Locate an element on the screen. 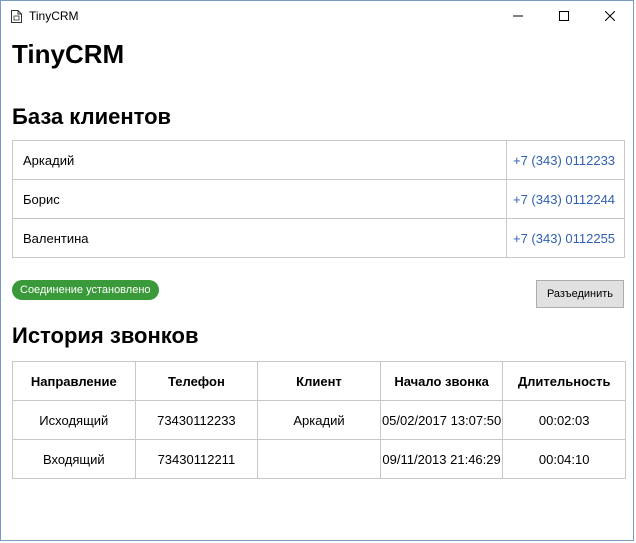  disconnect-button: Разъединить is located at coordinates (580, 294).